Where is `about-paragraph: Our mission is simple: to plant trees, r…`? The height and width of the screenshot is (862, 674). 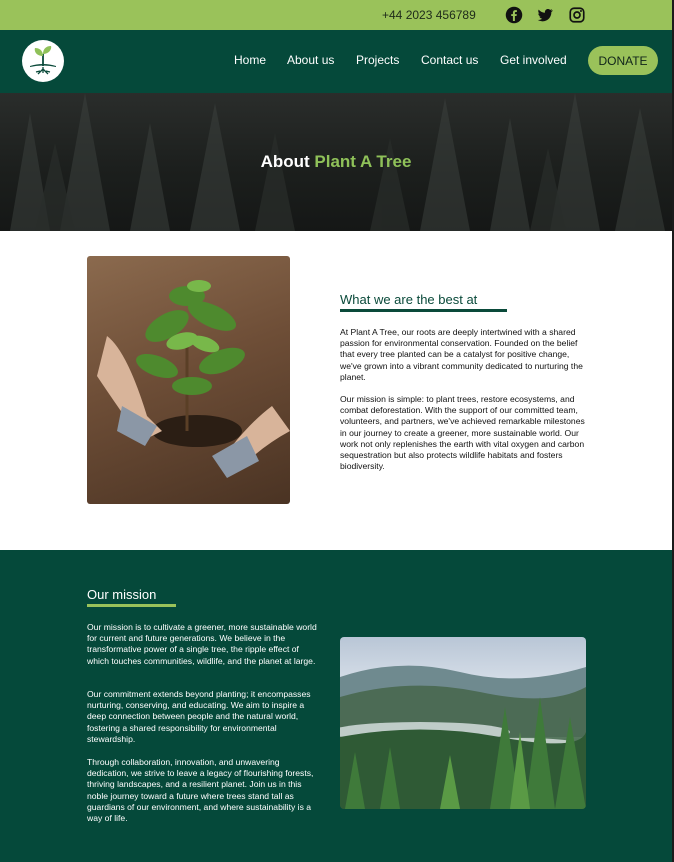 about-paragraph: Our mission is simple: to plant trees, r… is located at coordinates (462, 433).